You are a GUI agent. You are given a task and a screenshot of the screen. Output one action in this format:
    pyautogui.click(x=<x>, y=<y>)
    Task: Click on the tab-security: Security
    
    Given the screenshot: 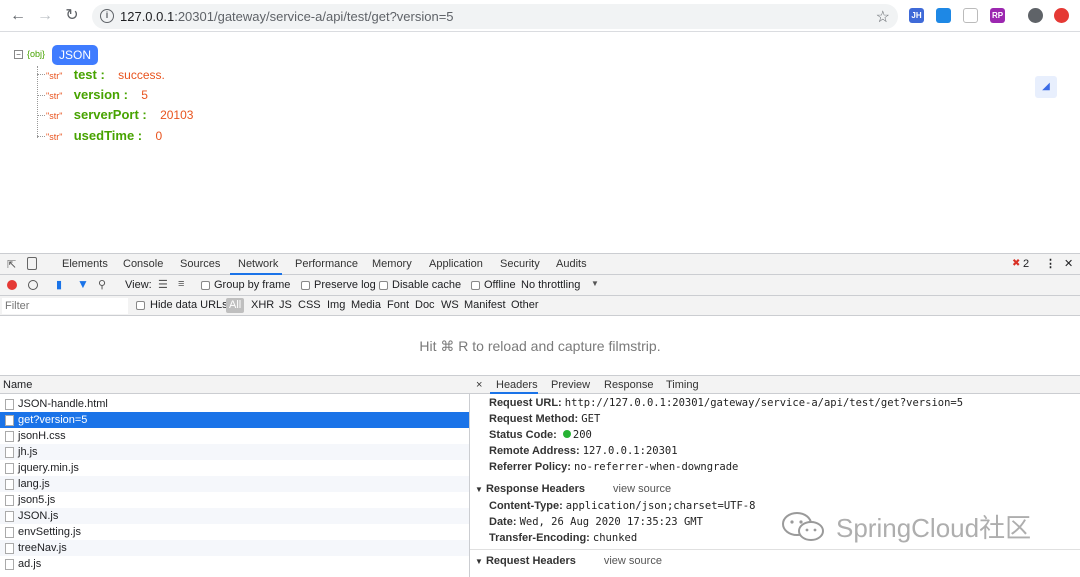 What is the action you would take?
    pyautogui.click(x=520, y=264)
    